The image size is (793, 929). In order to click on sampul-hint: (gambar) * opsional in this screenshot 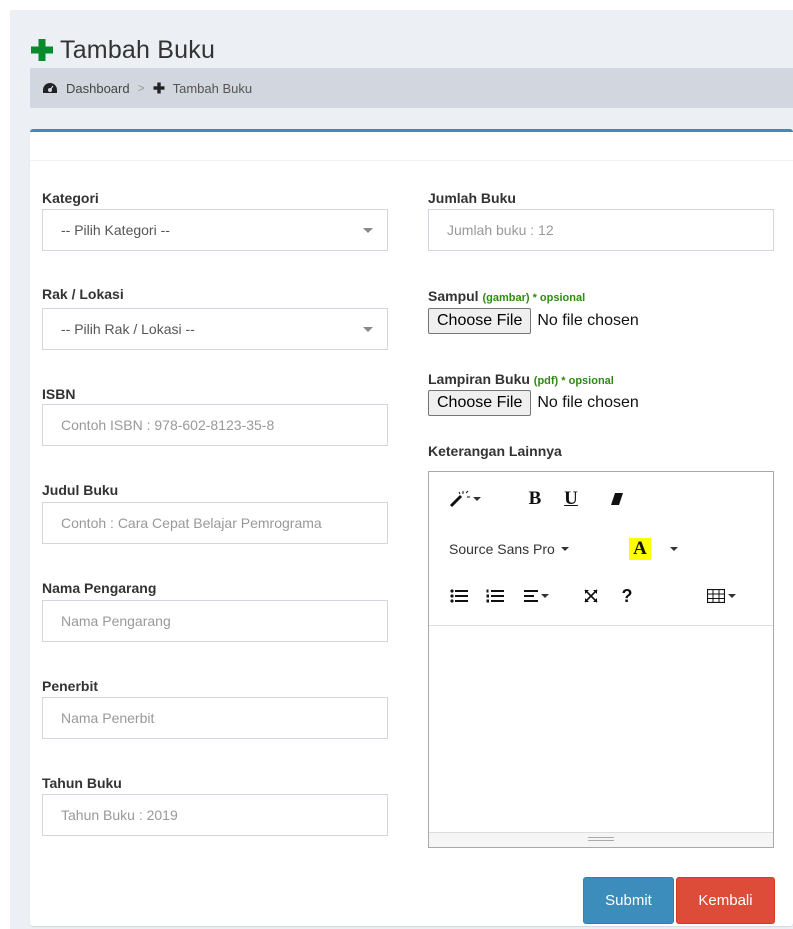, I will do `click(534, 298)`.